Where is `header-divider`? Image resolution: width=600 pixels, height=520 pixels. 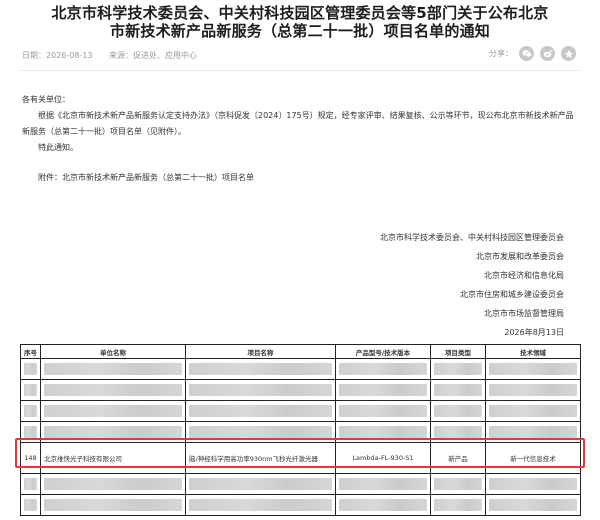
header-divider is located at coordinates (300, 70).